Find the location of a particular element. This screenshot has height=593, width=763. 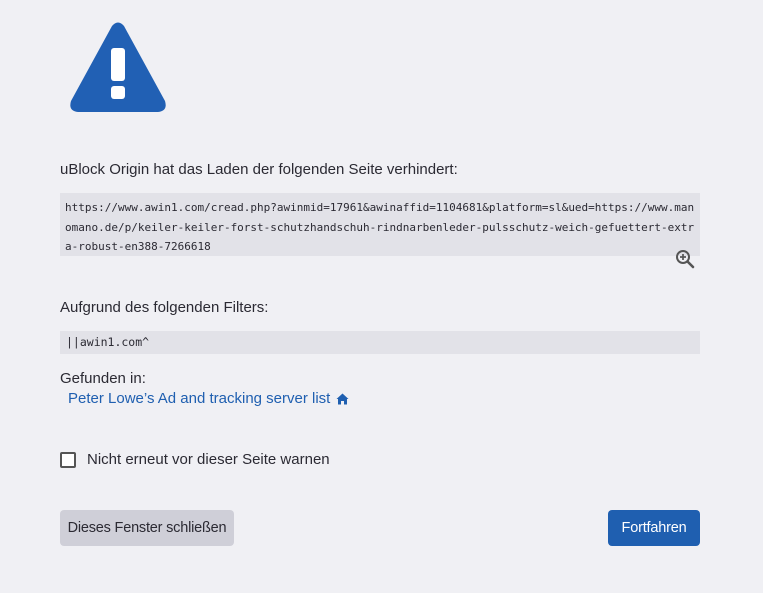

home-icon is located at coordinates (342, 398).